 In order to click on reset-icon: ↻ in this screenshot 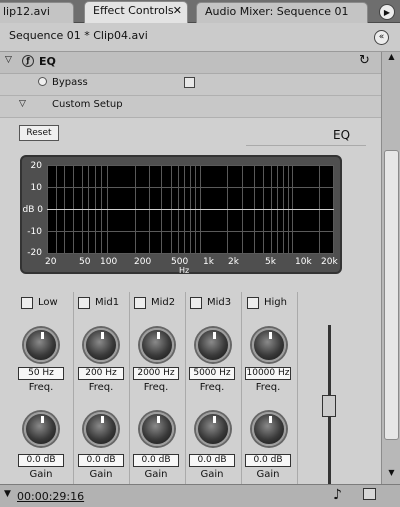, I will do `click(364, 60)`.